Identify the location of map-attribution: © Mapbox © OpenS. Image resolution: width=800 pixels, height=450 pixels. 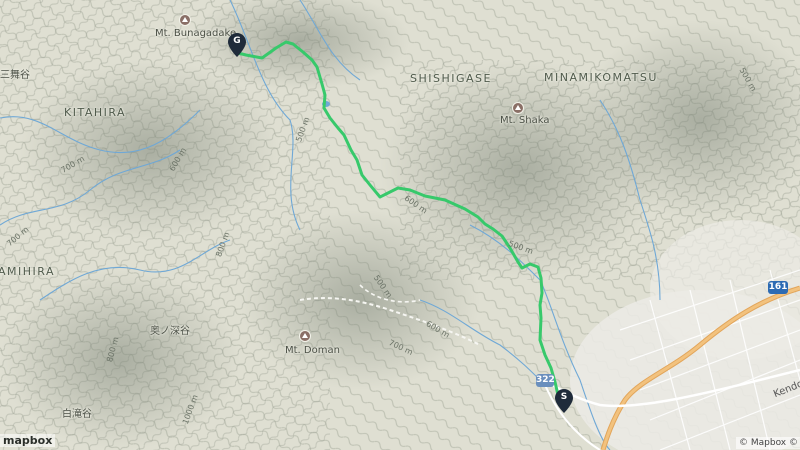
(768, 443).